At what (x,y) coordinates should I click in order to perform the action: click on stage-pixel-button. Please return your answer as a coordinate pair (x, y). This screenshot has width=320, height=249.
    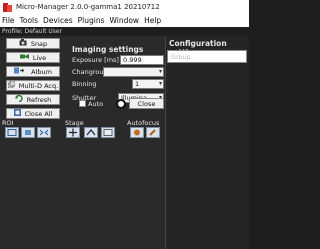
    Looking at the image, I should click on (91, 132).